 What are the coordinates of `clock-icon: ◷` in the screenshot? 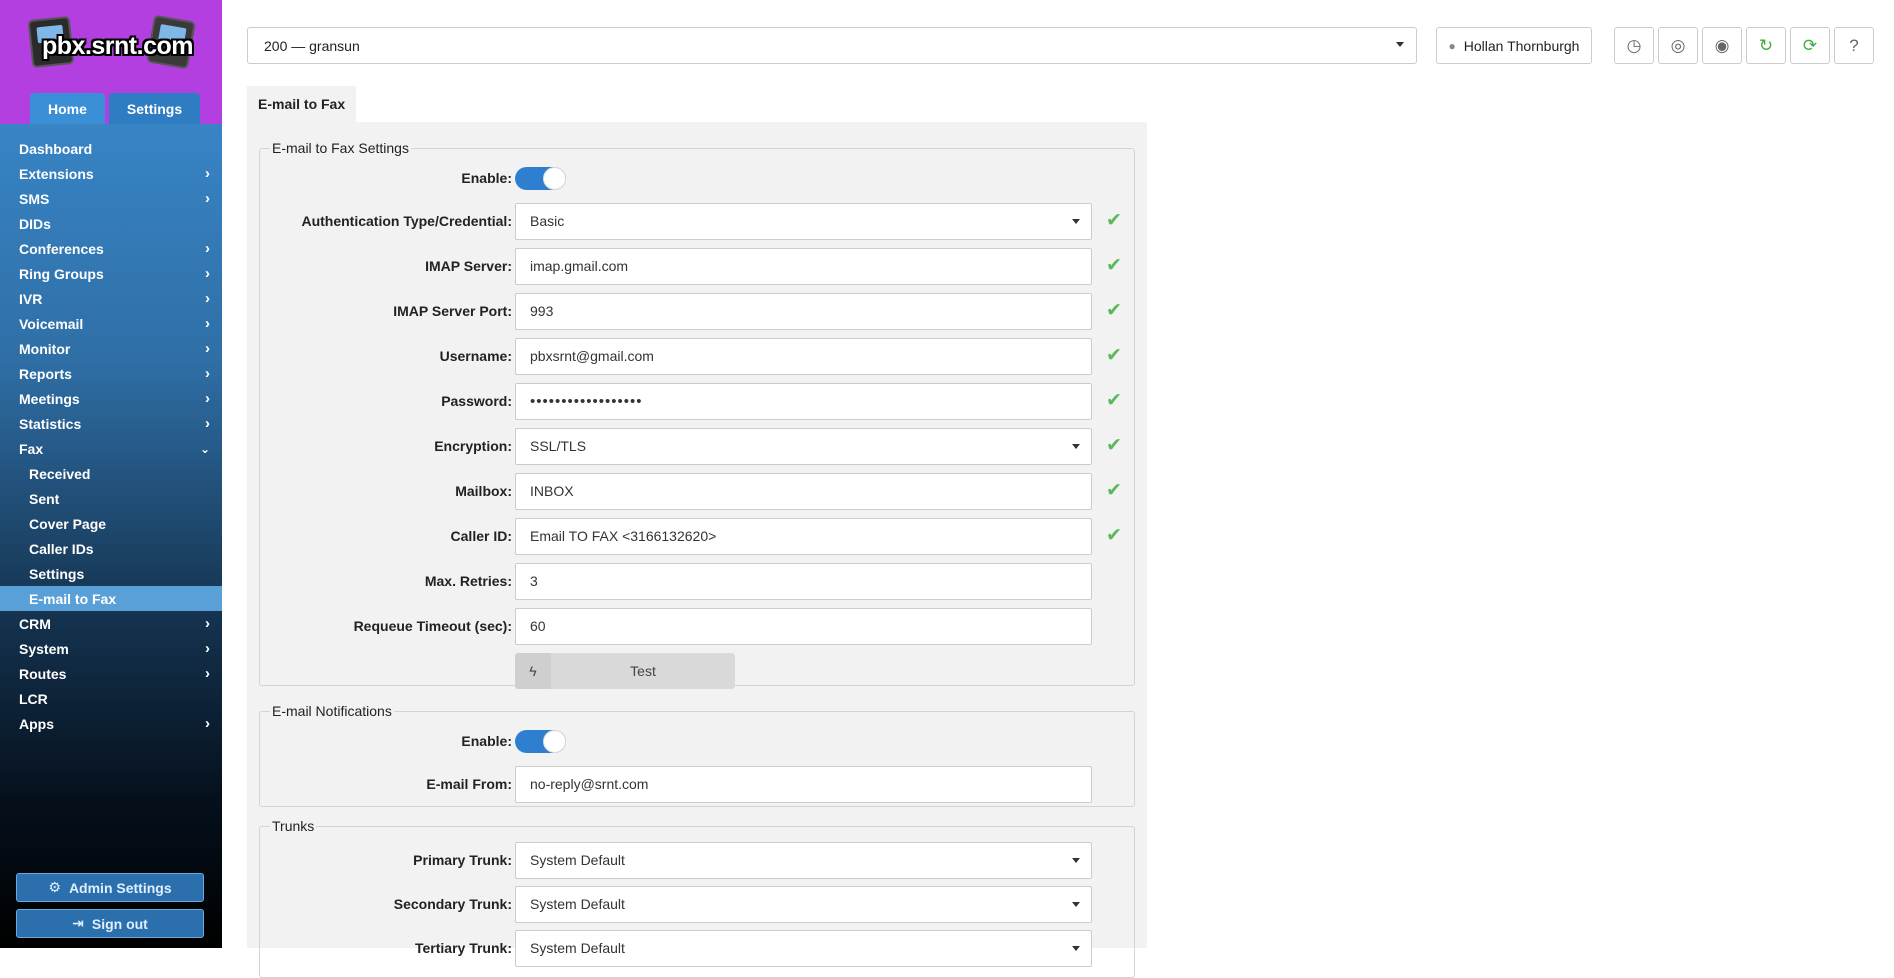 It's located at (1634, 45).